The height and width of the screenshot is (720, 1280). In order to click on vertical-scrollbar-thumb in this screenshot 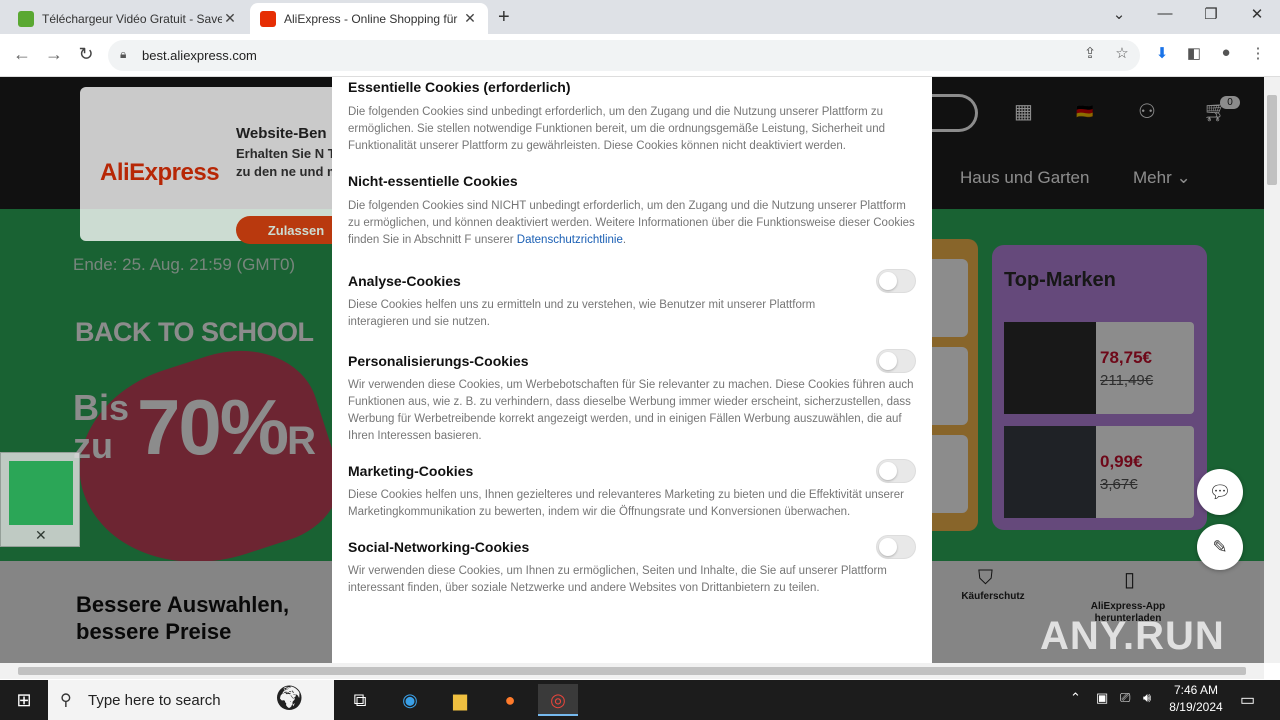, I will do `click(1272, 140)`.